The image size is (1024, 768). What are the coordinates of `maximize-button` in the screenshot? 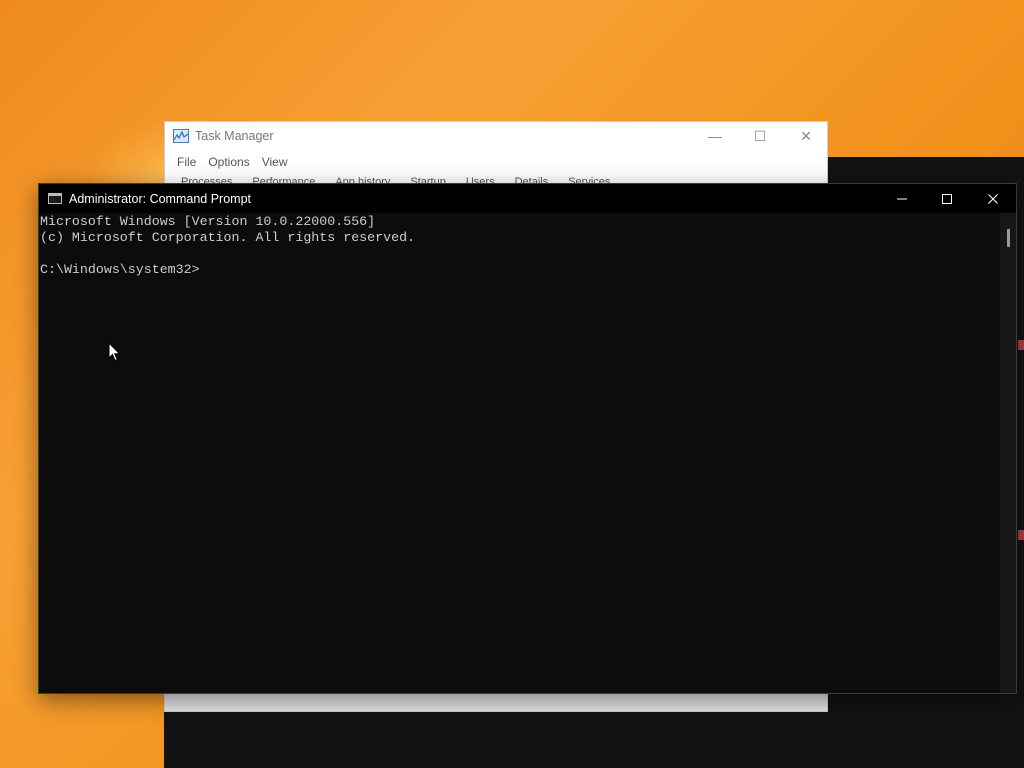 It's located at (947, 198).